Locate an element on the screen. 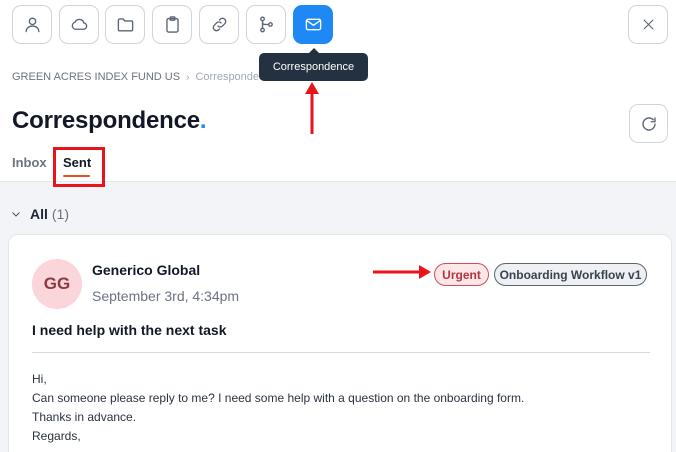 The image size is (676, 452). contact-button is located at coordinates (32, 24).